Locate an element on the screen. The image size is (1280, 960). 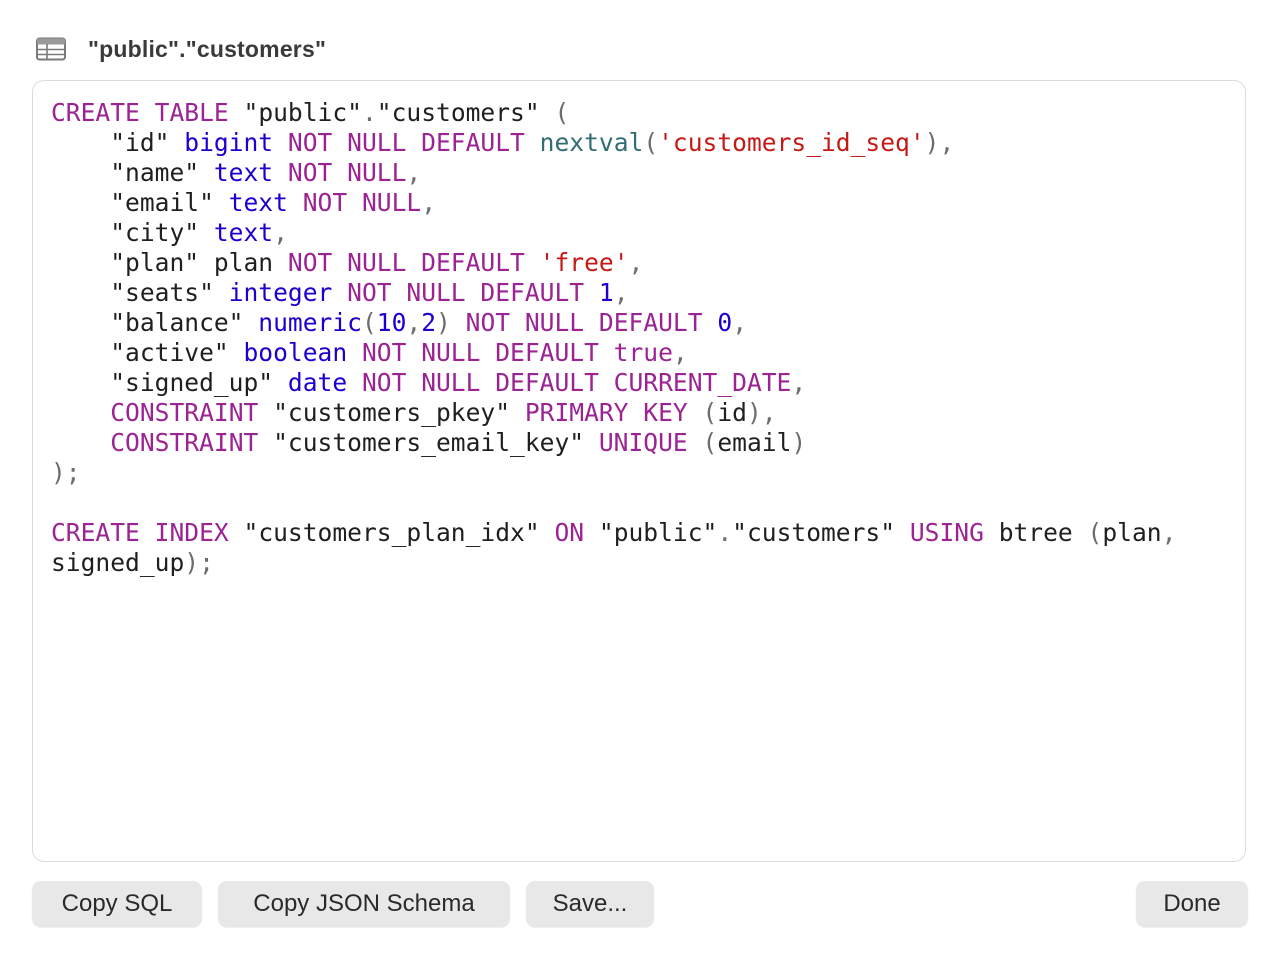
code-token: 'free' is located at coordinates (584, 262).